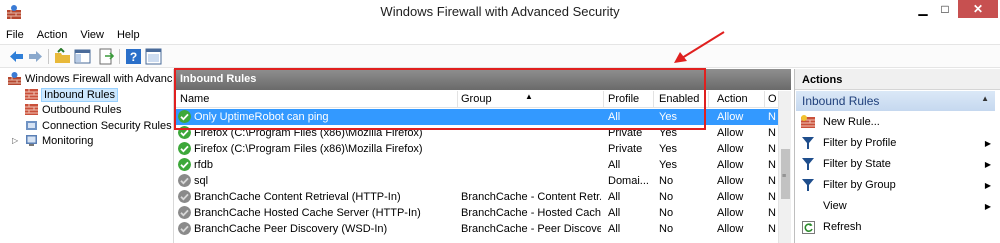 Image resolution: width=1000 pixels, height=243 pixels. Describe the element at coordinates (842, 227) in the screenshot. I see `action-label: Refresh` at that location.